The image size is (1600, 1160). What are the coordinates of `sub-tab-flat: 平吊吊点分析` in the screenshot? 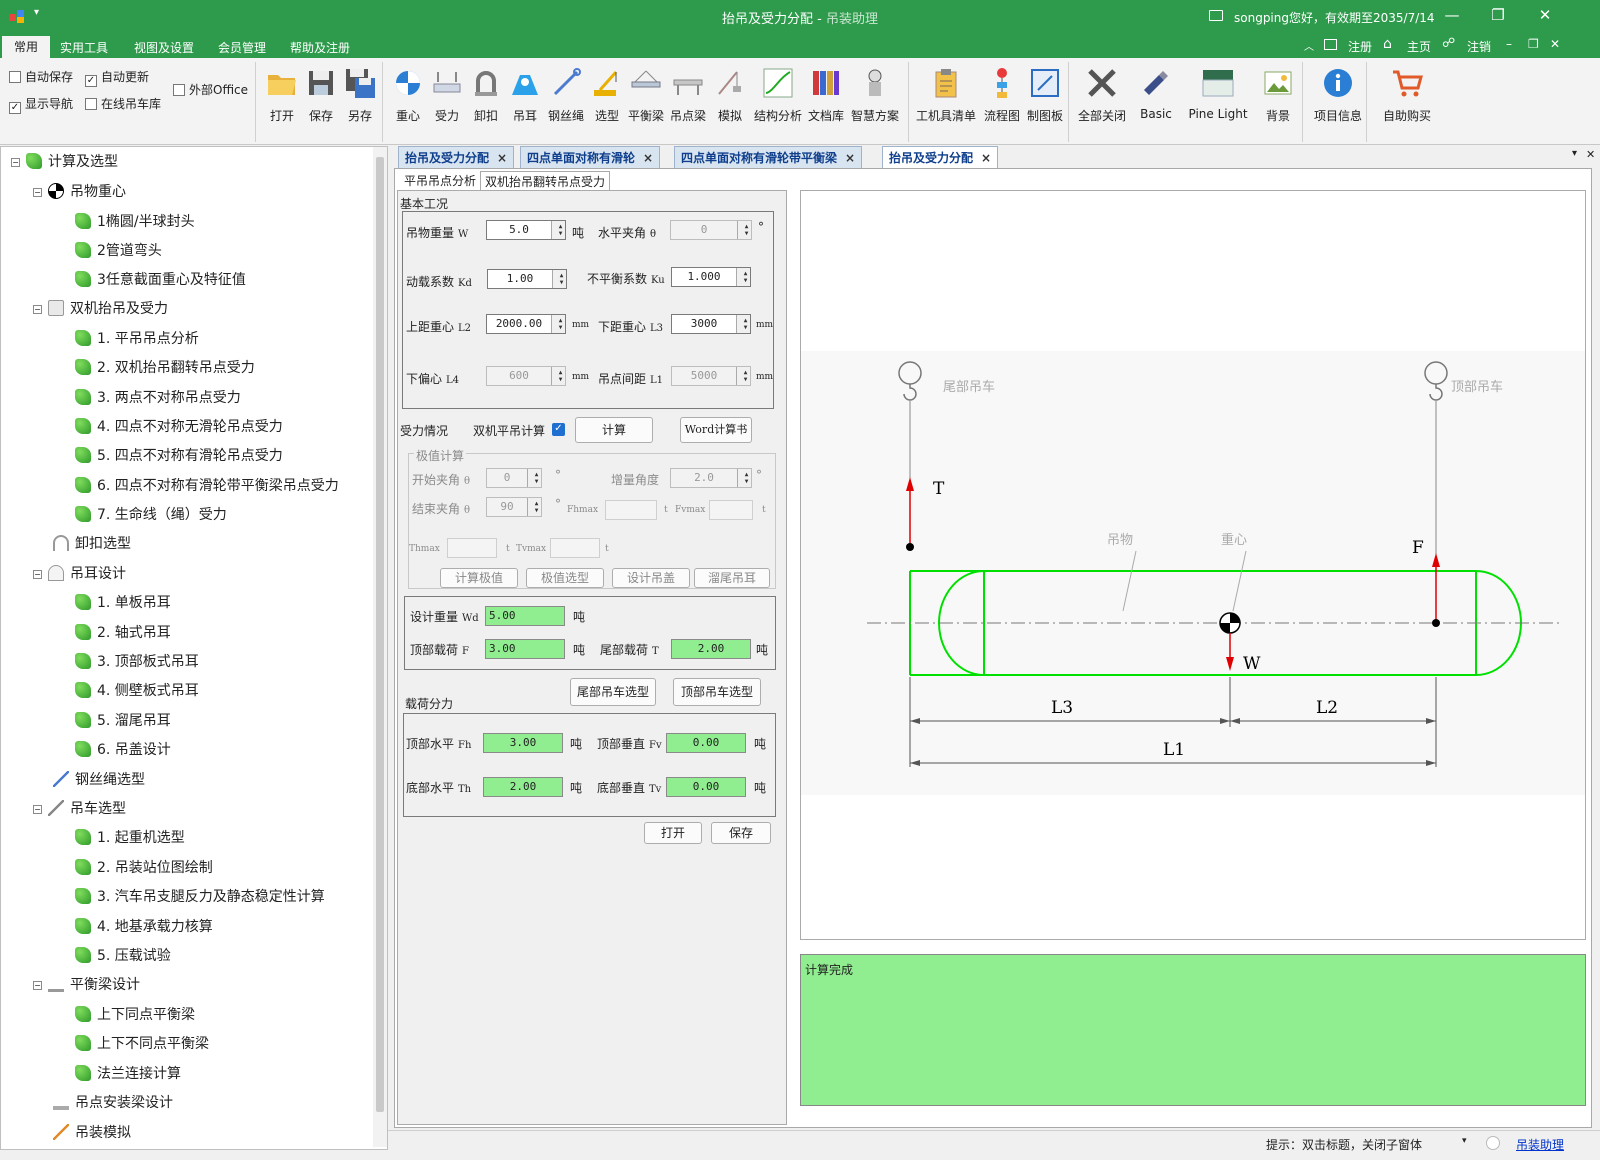 It's located at (440, 181).